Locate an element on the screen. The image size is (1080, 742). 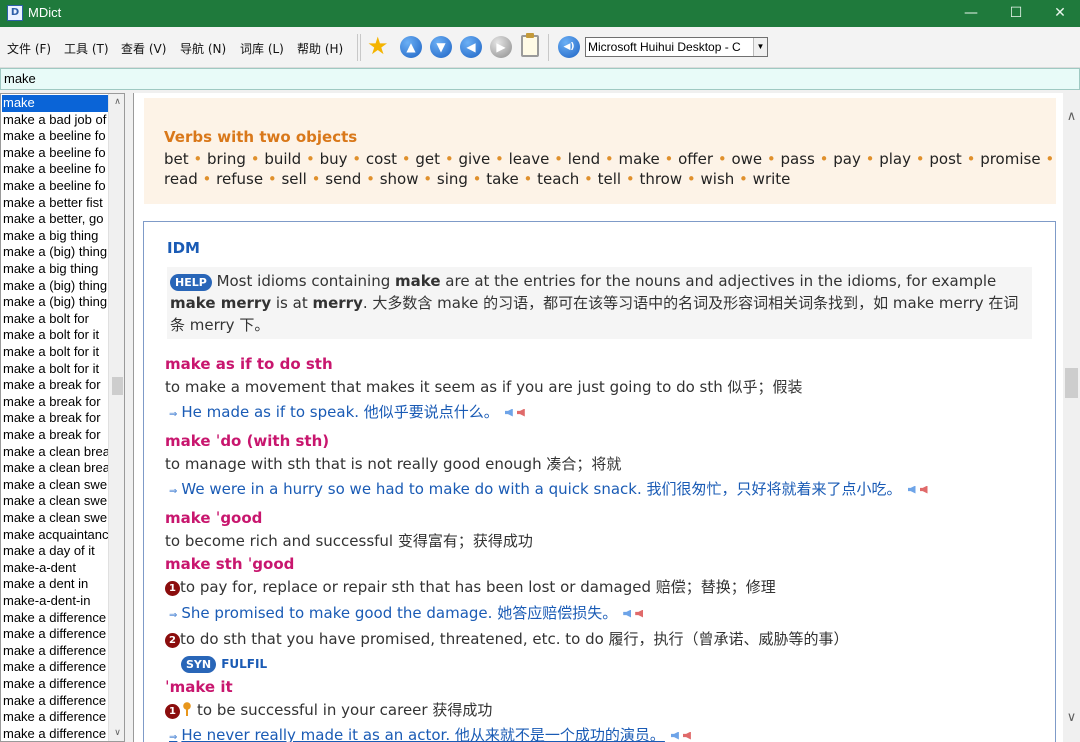
verb-link: pass is located at coordinates (798, 159).